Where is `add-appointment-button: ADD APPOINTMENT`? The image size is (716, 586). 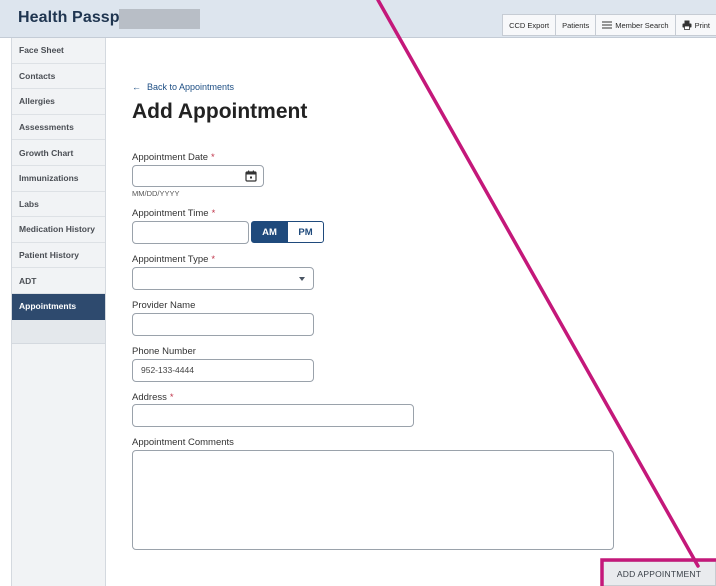 add-appointment-button: ADD APPOINTMENT is located at coordinates (659, 573).